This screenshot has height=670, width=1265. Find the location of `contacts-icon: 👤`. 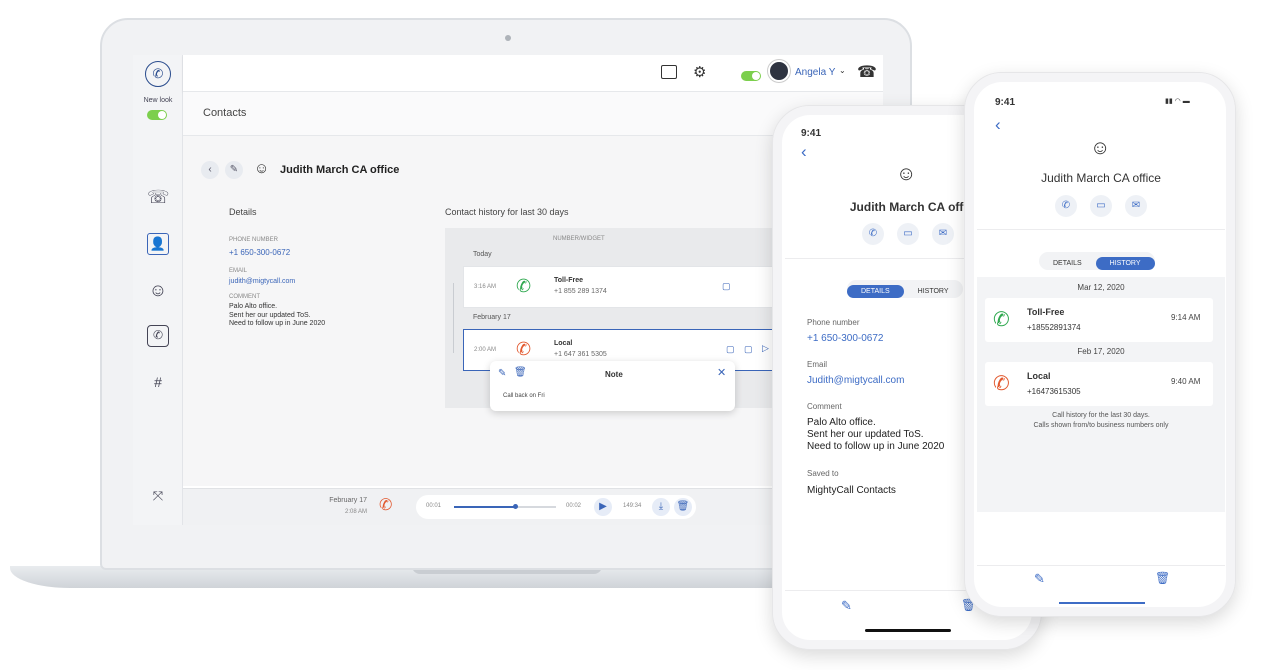

contacts-icon: 👤 is located at coordinates (158, 244).